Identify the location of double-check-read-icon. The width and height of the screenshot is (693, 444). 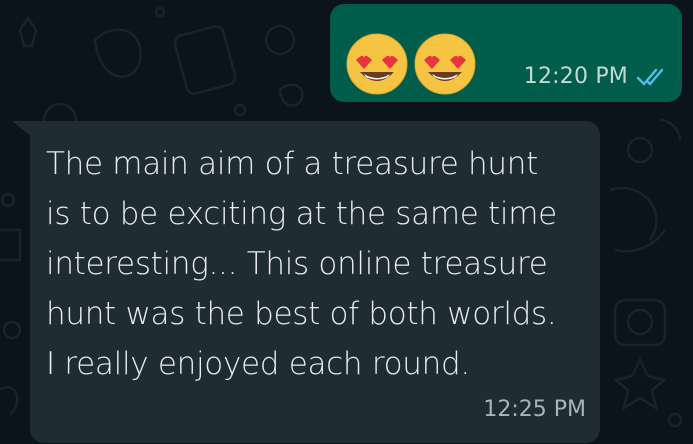
(650, 77).